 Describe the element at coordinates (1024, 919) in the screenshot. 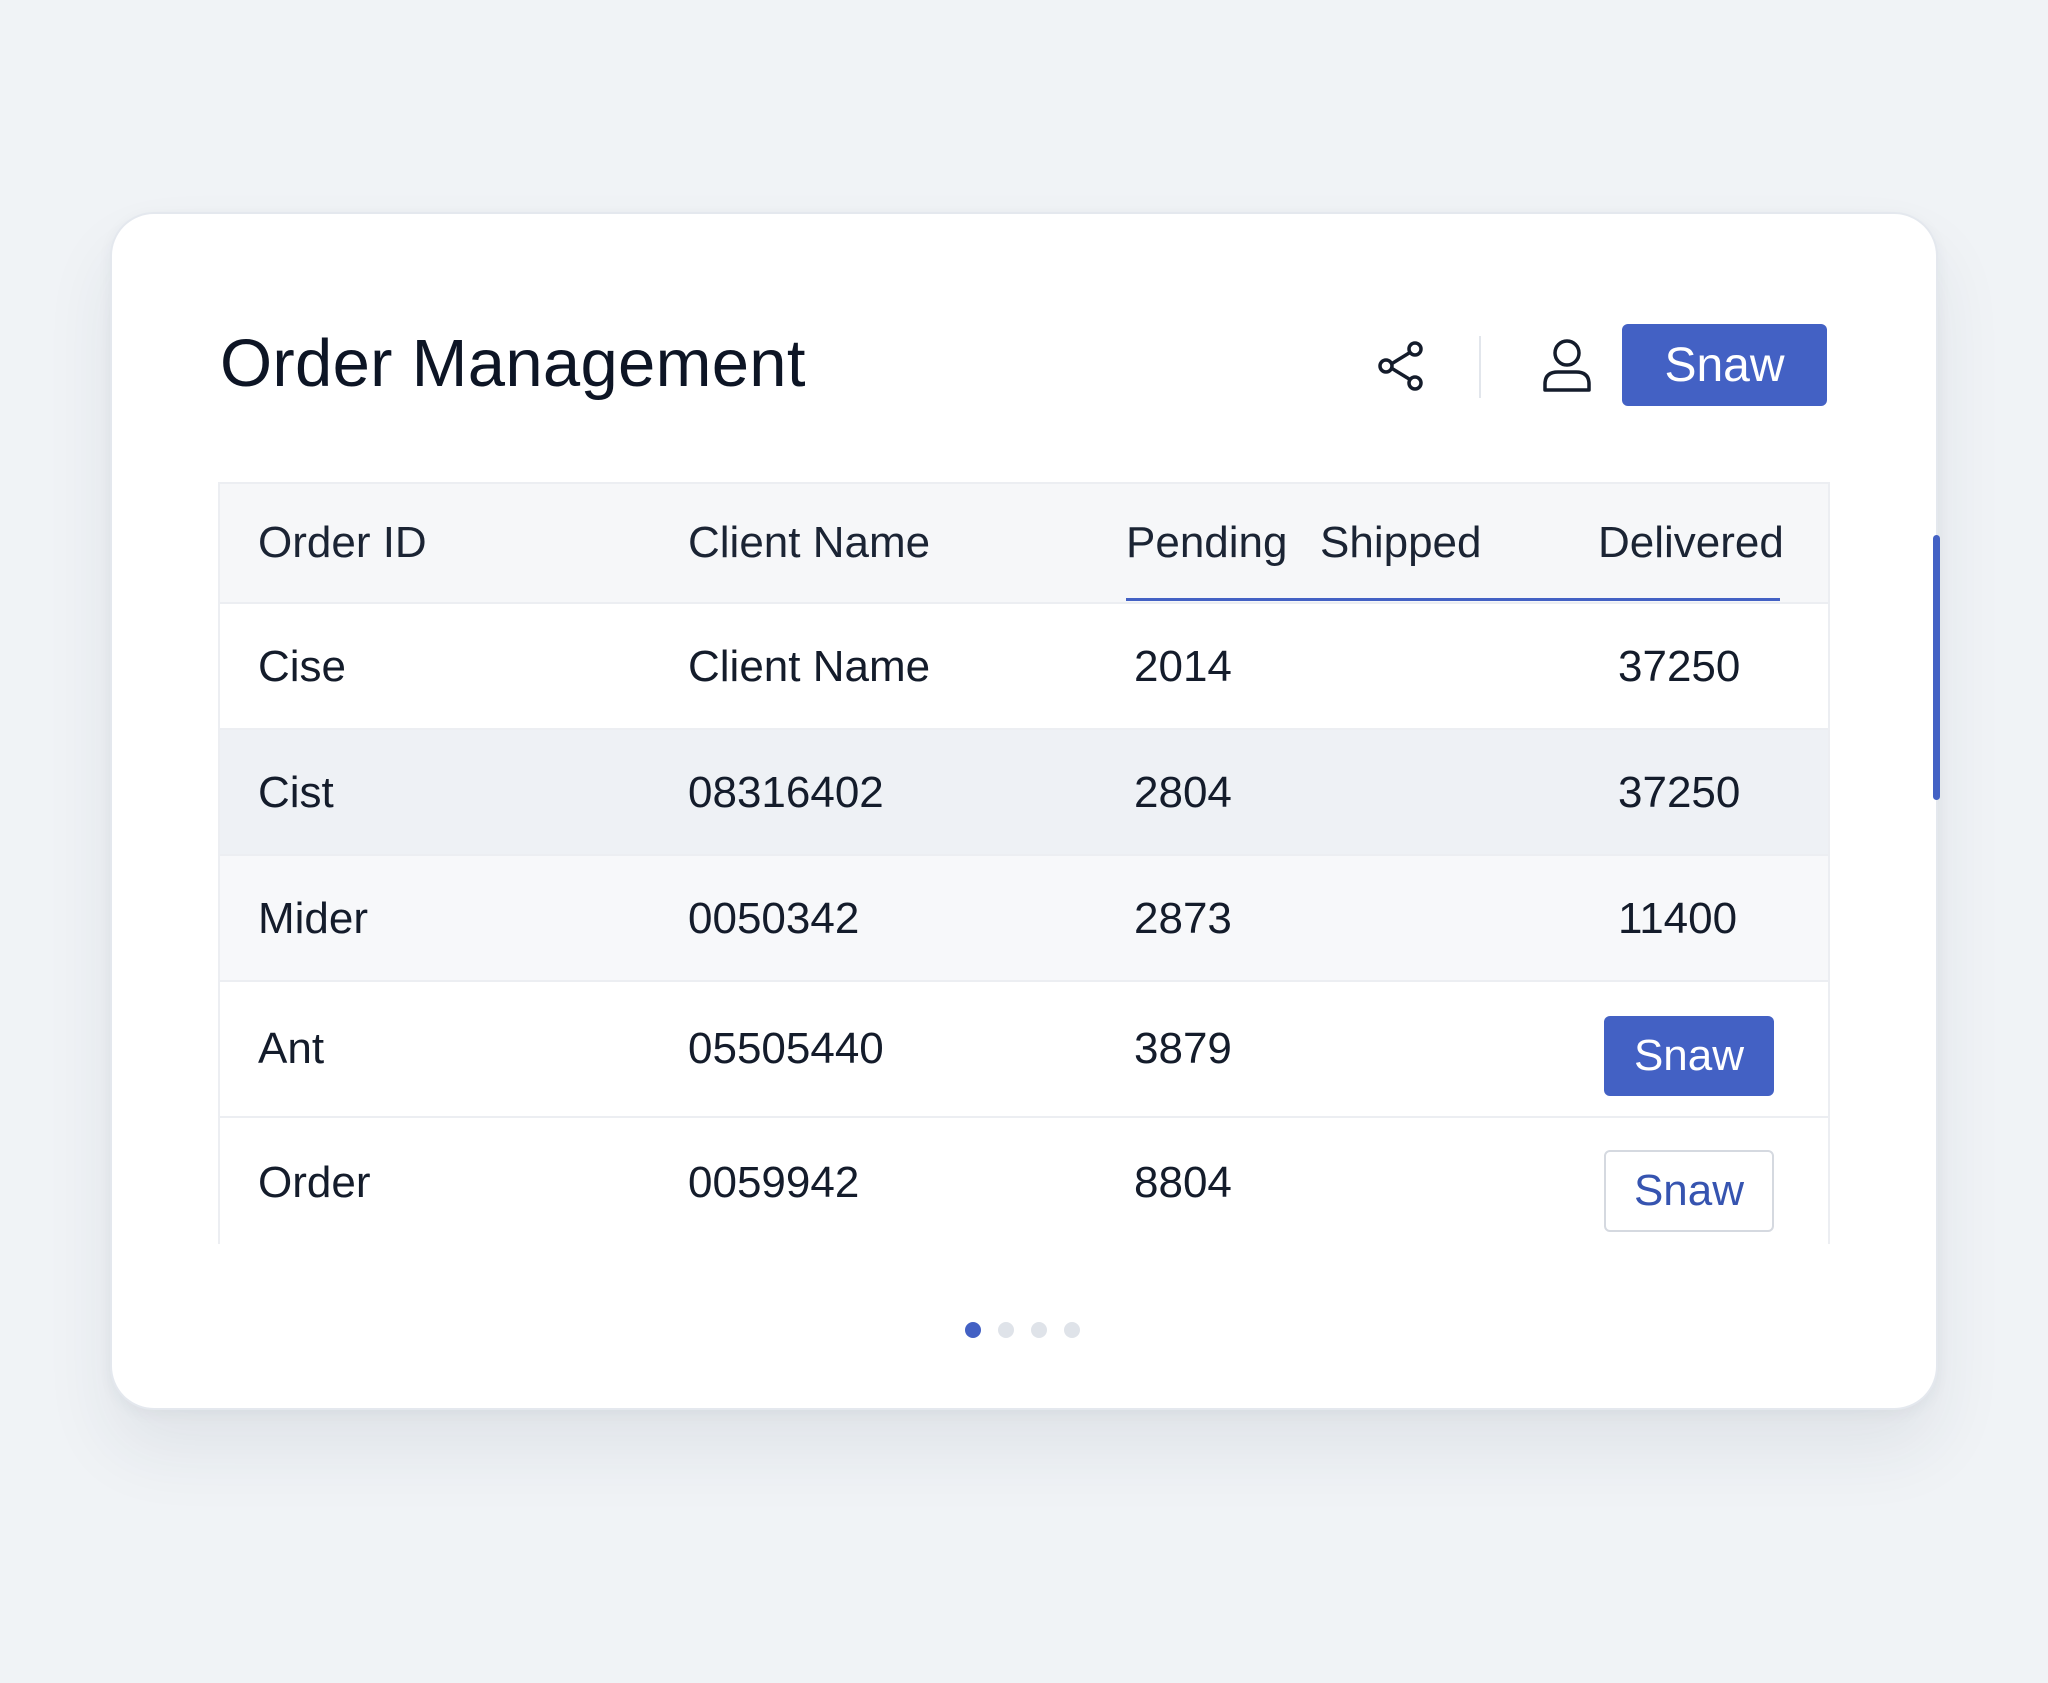

I see `table-row: Mider 0050342 2873 11400` at that location.